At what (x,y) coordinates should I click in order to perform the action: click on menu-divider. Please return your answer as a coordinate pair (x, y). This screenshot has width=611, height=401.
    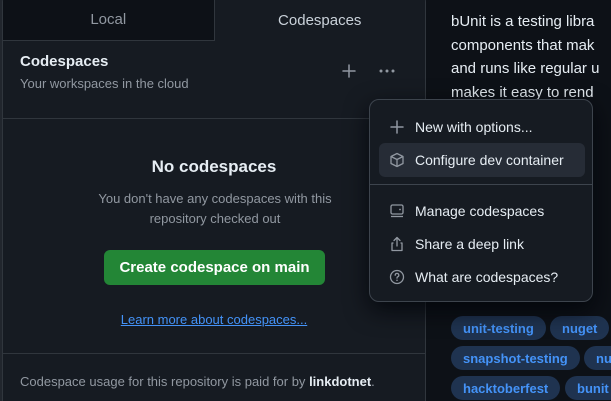
    Looking at the image, I should click on (481, 184).